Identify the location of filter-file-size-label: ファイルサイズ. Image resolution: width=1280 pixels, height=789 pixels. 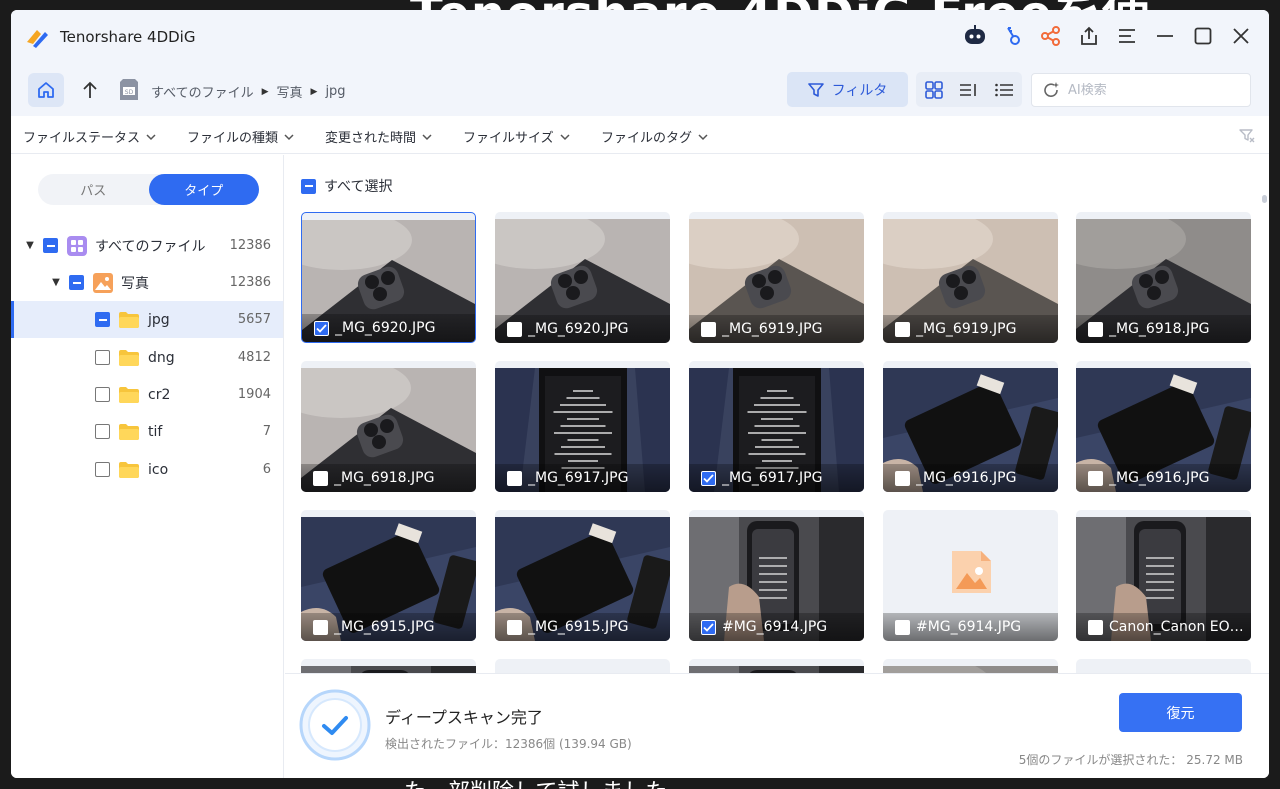
(508, 138).